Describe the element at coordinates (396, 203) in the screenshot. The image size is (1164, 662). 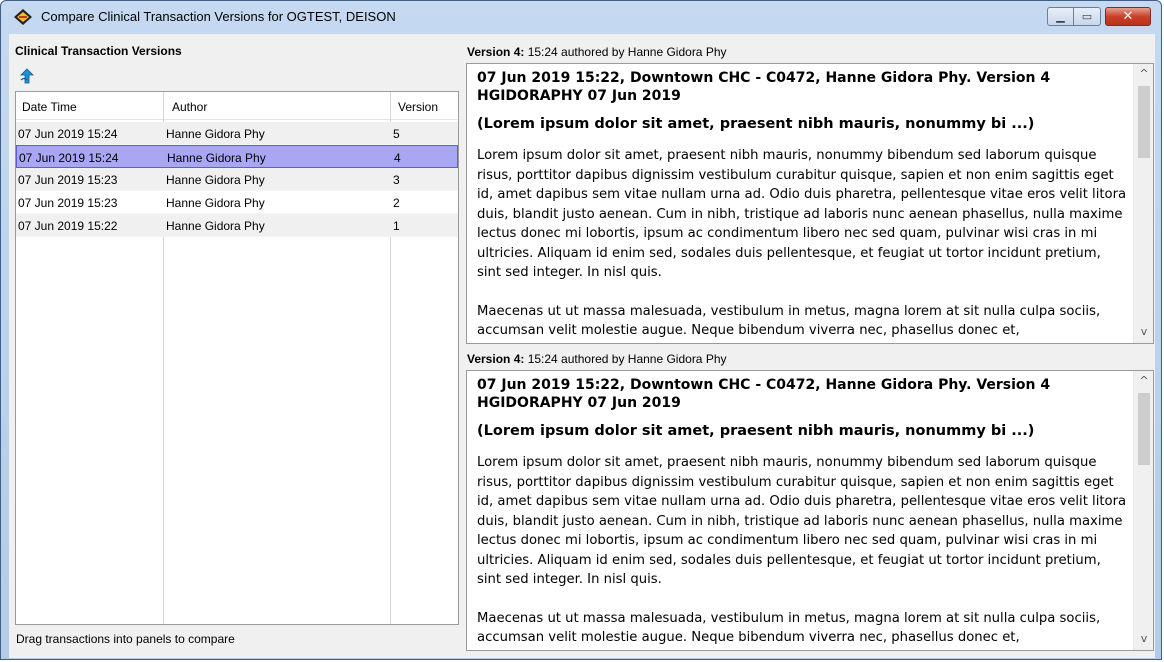
I see `cell-version: 2` at that location.